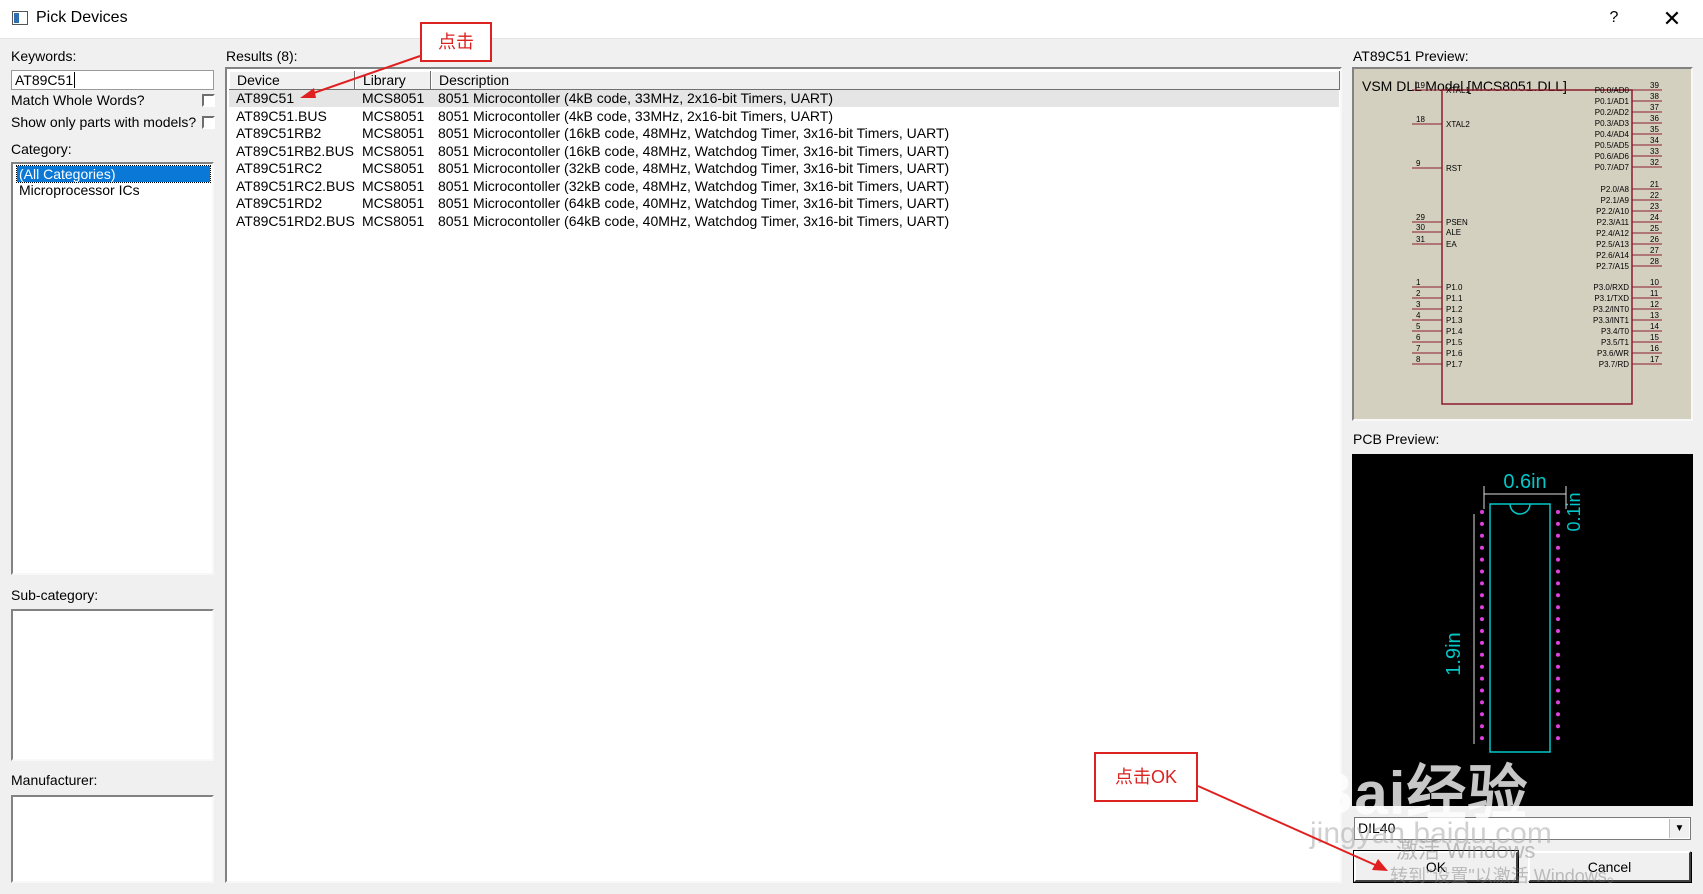  Describe the element at coordinates (295, 150) in the screenshot. I see `device-cell: AT89C51RB2.BUS` at that location.